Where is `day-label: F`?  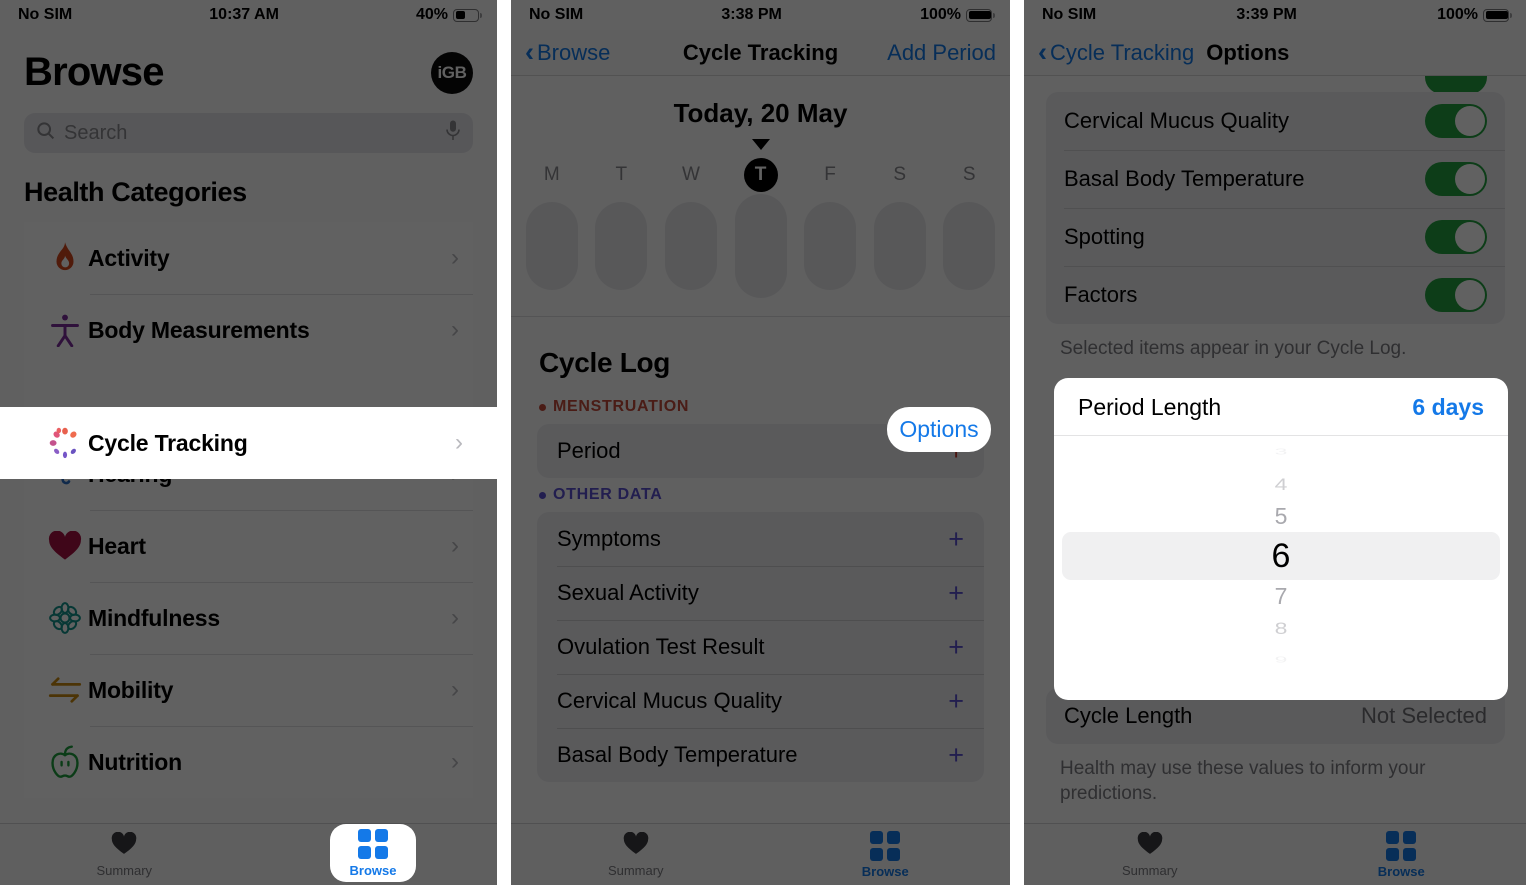
day-label: F is located at coordinates (830, 174).